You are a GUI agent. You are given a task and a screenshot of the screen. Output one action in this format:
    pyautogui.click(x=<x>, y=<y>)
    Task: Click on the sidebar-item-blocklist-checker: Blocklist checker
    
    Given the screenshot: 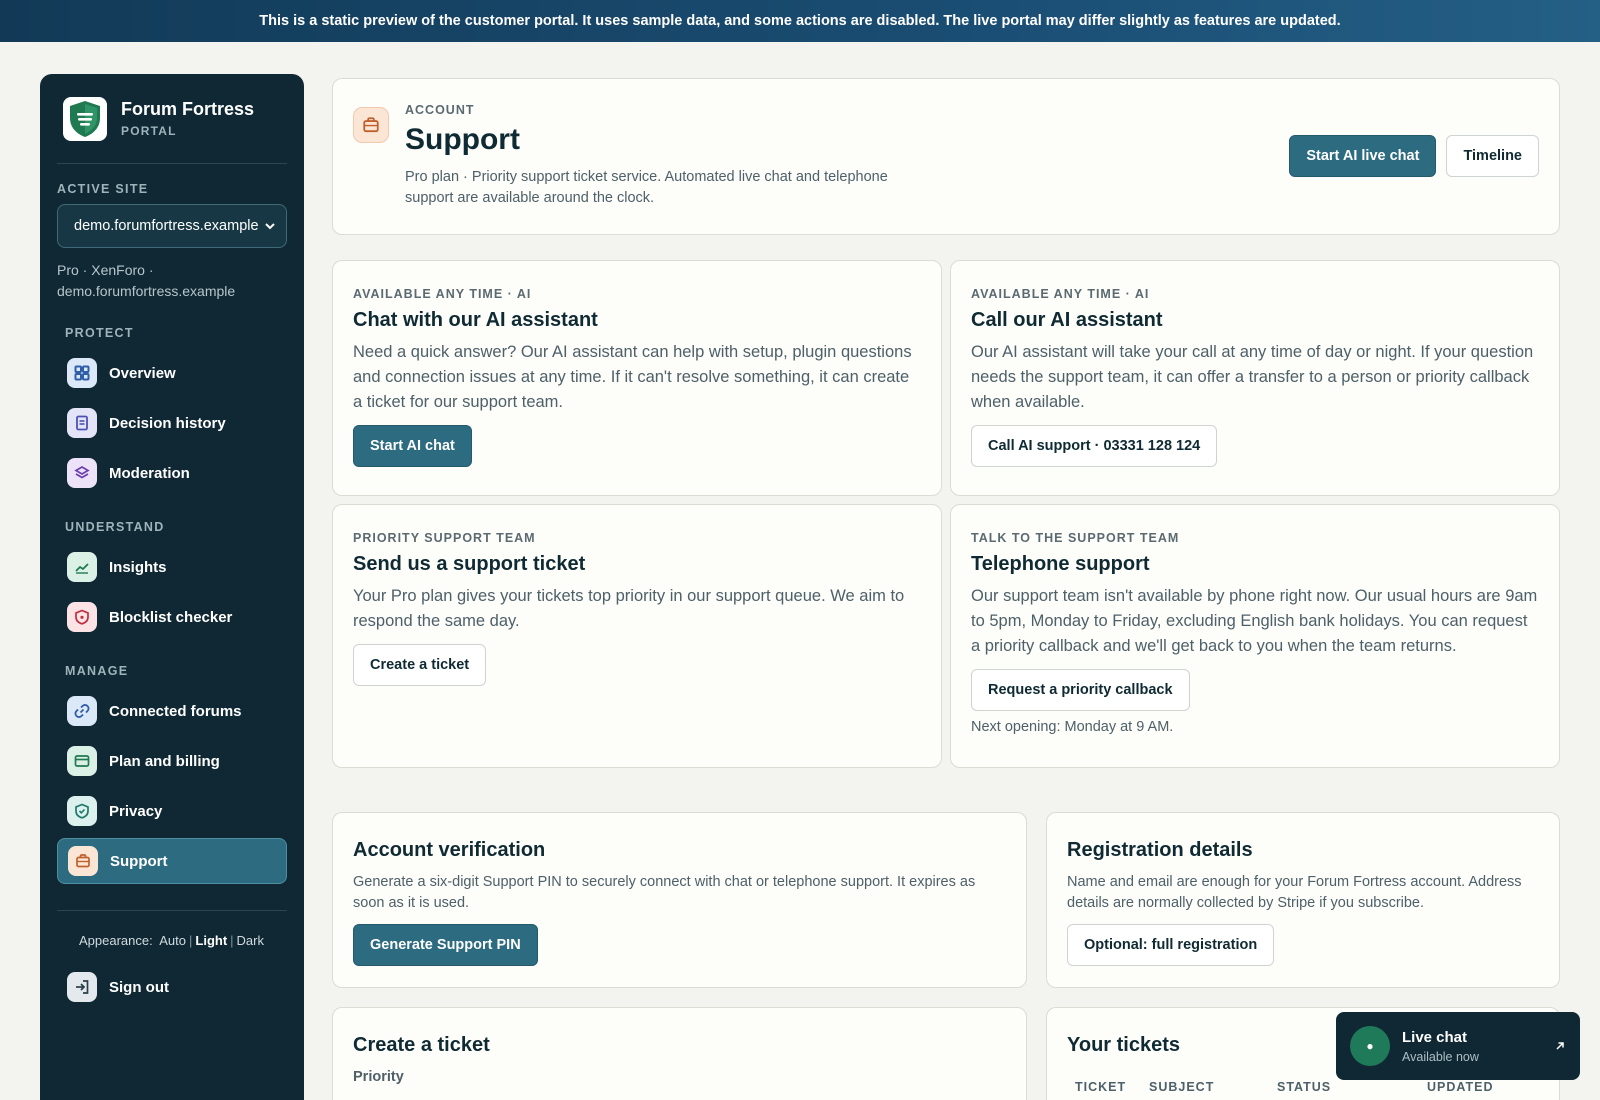 What is the action you would take?
    pyautogui.click(x=172, y=617)
    